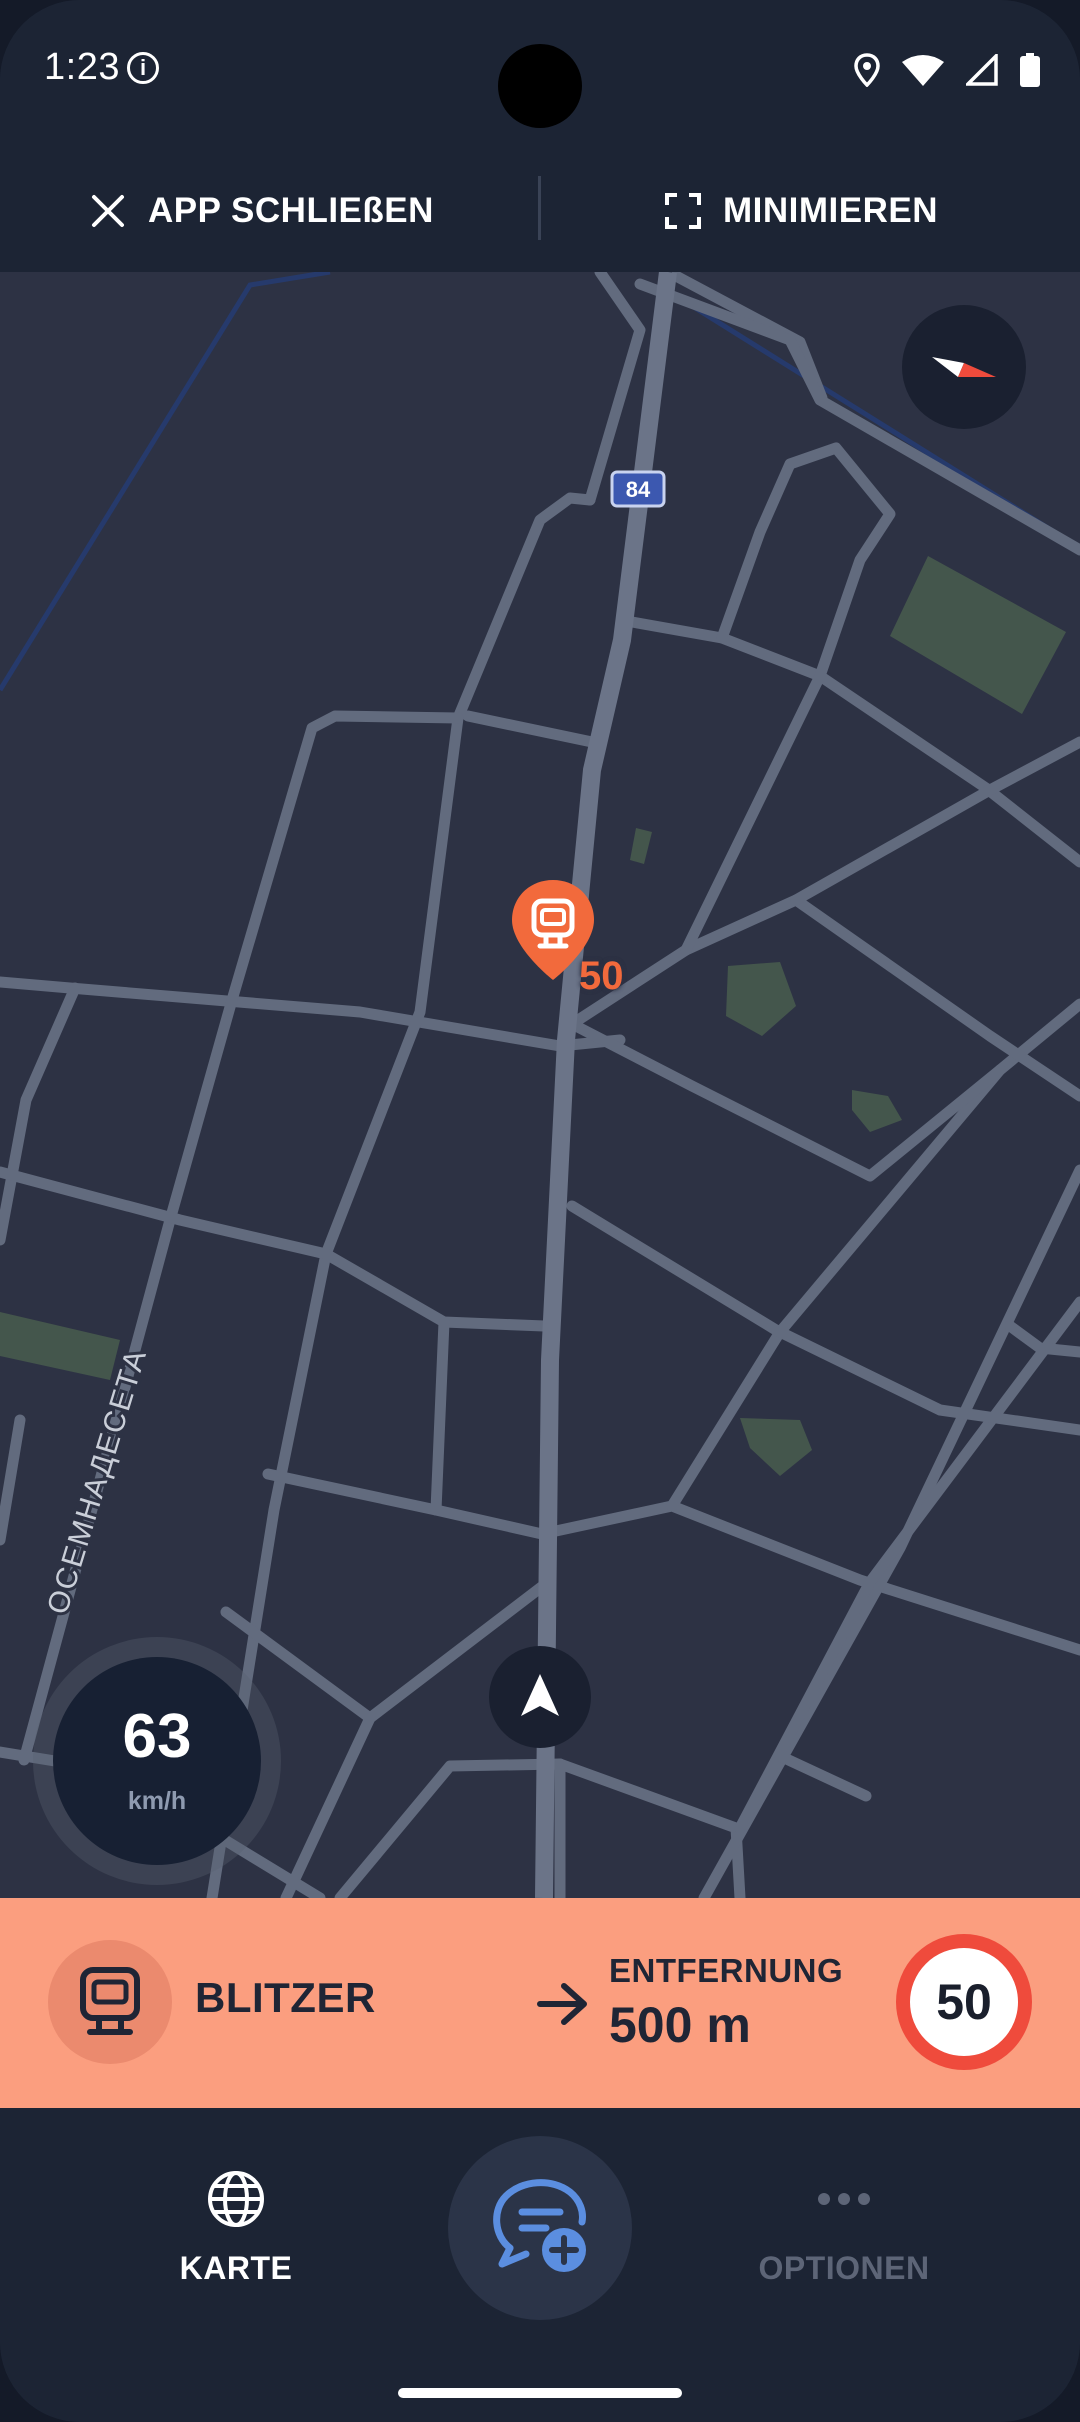 The width and height of the screenshot is (1080, 2422). Describe the element at coordinates (540, 86) in the screenshot. I see `camera-cutout` at that location.